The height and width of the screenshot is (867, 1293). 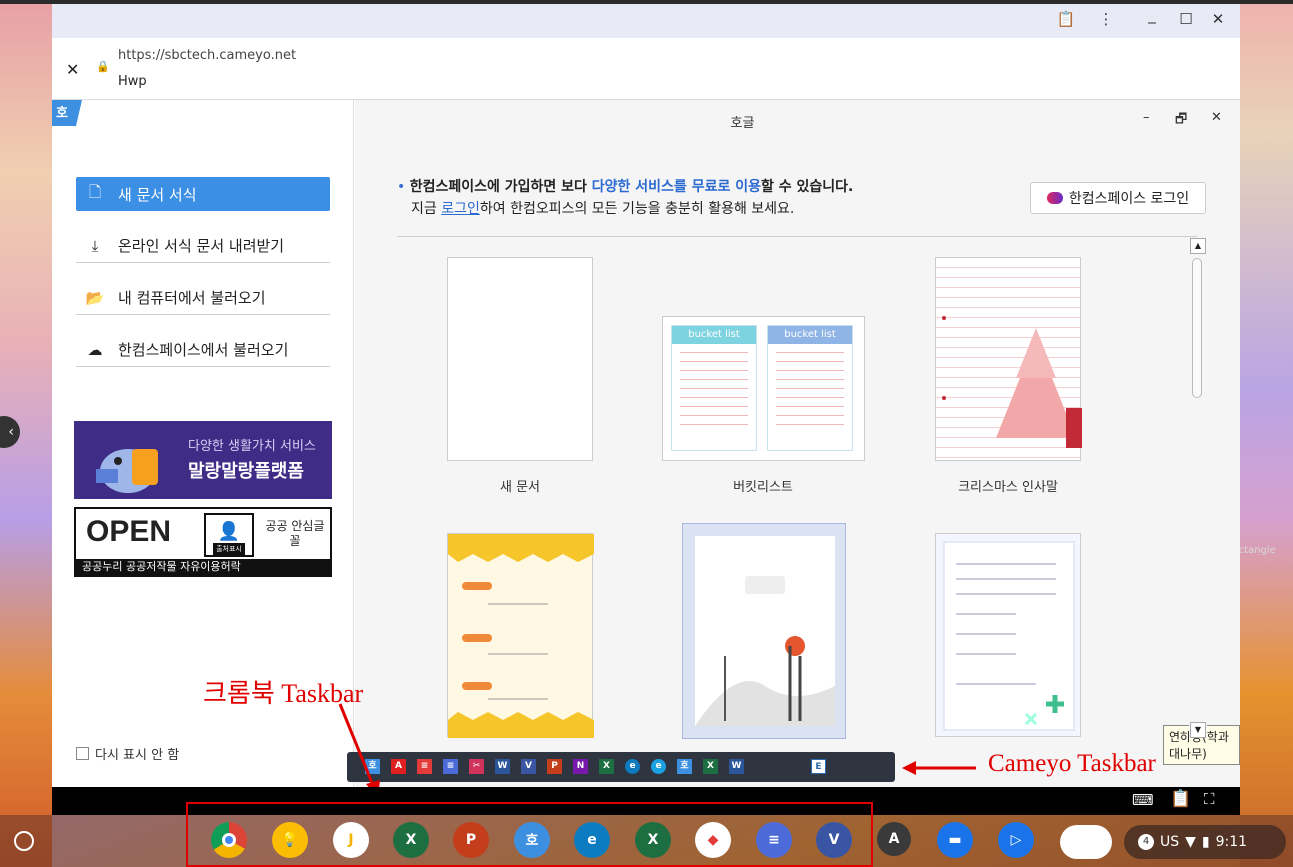 I want to click on word-icon-2: W, so click(x=736, y=766).